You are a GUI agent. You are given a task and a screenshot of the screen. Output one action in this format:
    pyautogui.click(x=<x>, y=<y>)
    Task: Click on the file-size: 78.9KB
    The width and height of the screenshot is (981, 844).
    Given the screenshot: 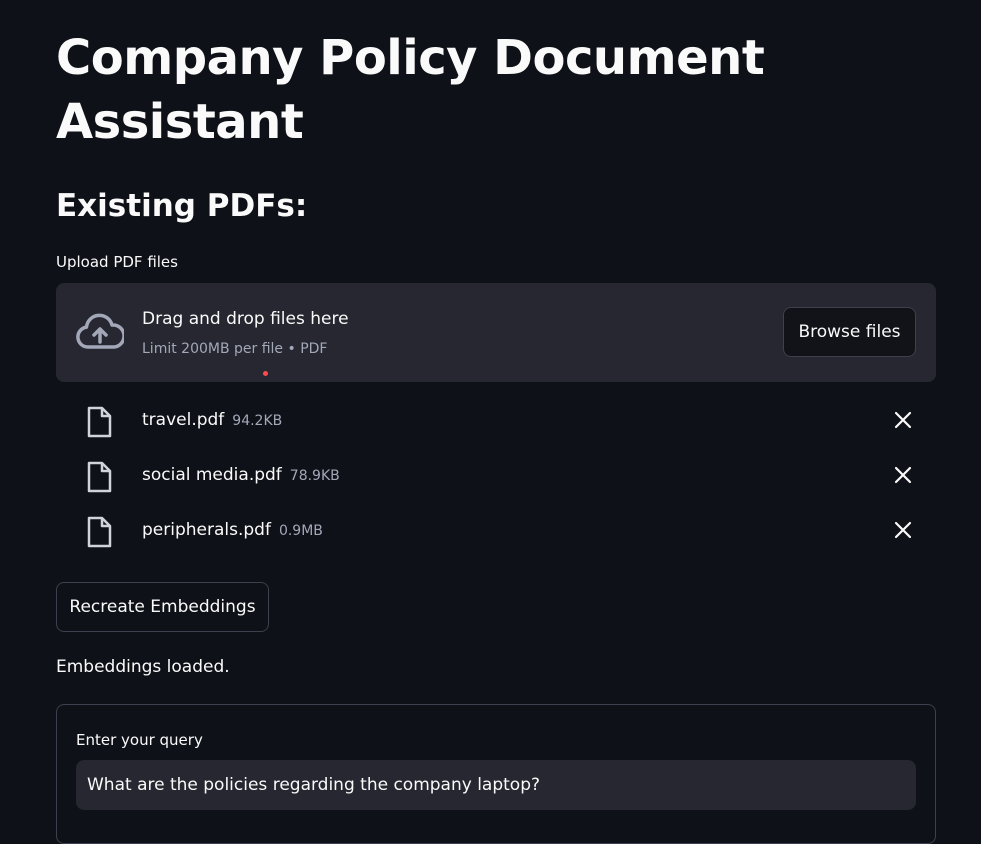 What is the action you would take?
    pyautogui.click(x=314, y=476)
    